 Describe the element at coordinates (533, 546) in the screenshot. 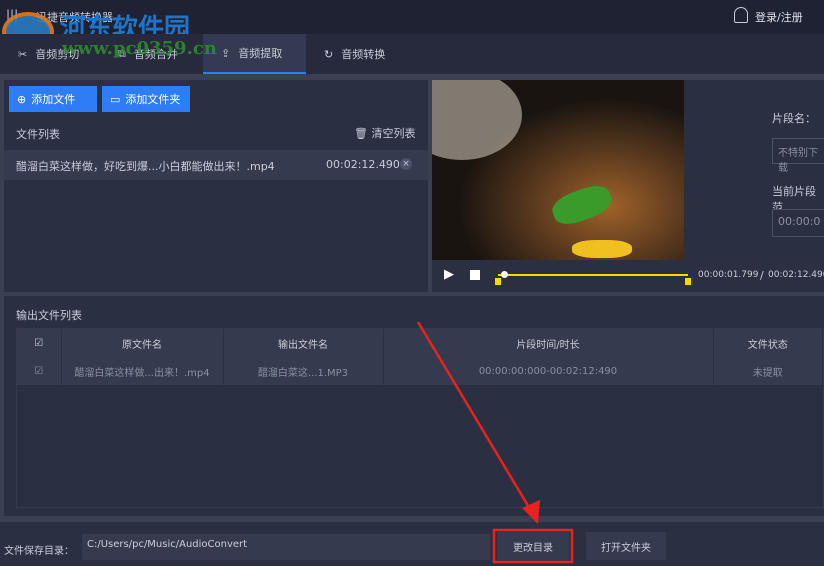

I see `annotation-highlight-box` at that location.